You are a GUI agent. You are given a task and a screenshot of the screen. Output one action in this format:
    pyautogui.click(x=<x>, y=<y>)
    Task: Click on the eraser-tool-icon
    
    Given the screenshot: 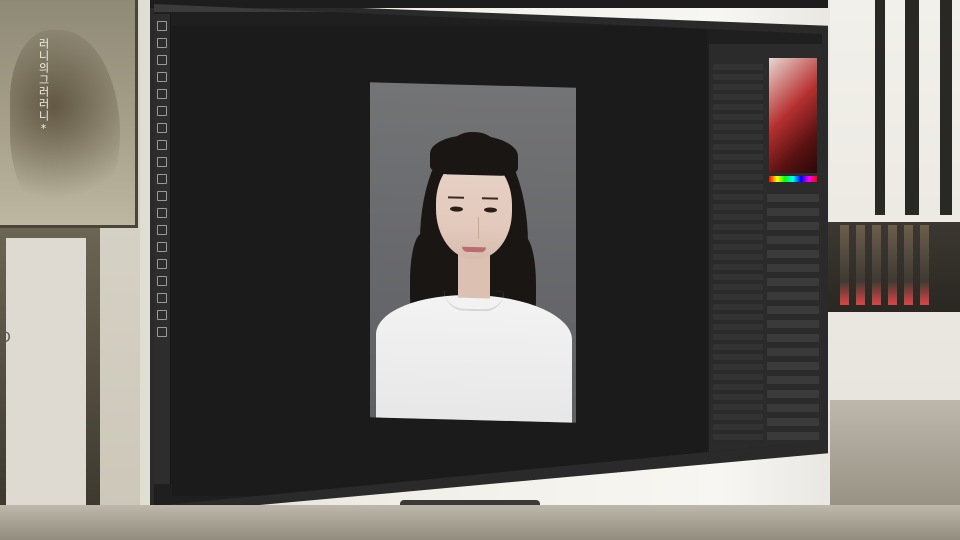 What is the action you would take?
    pyautogui.click(x=162, y=179)
    